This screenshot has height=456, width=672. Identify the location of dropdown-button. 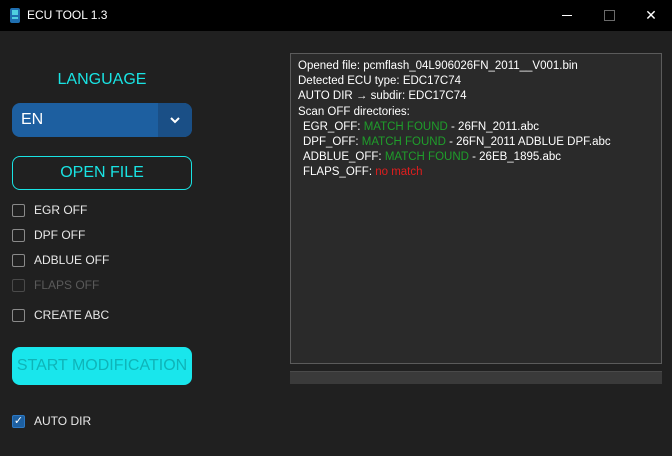
(175, 120).